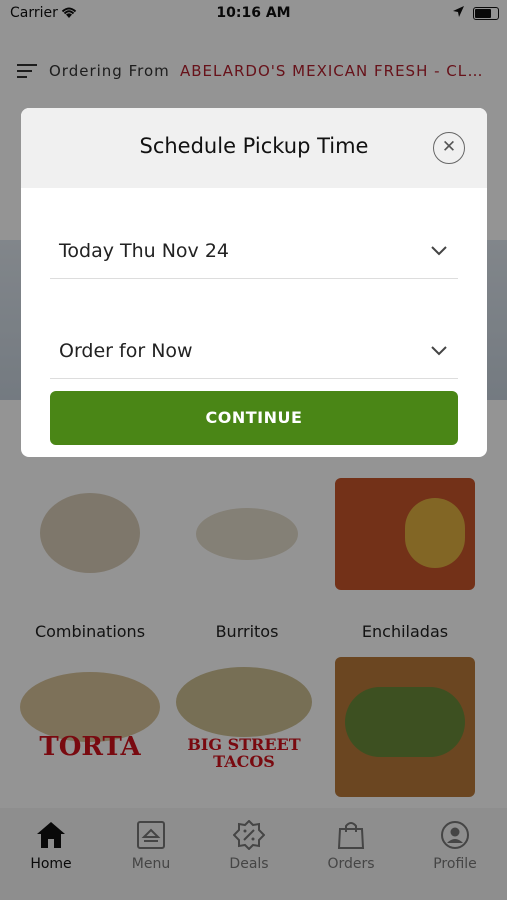 This screenshot has height=900, width=507. What do you see at coordinates (144, 251) in the screenshot?
I see `pickup-date-value: Today Thu Nov 24` at bounding box center [144, 251].